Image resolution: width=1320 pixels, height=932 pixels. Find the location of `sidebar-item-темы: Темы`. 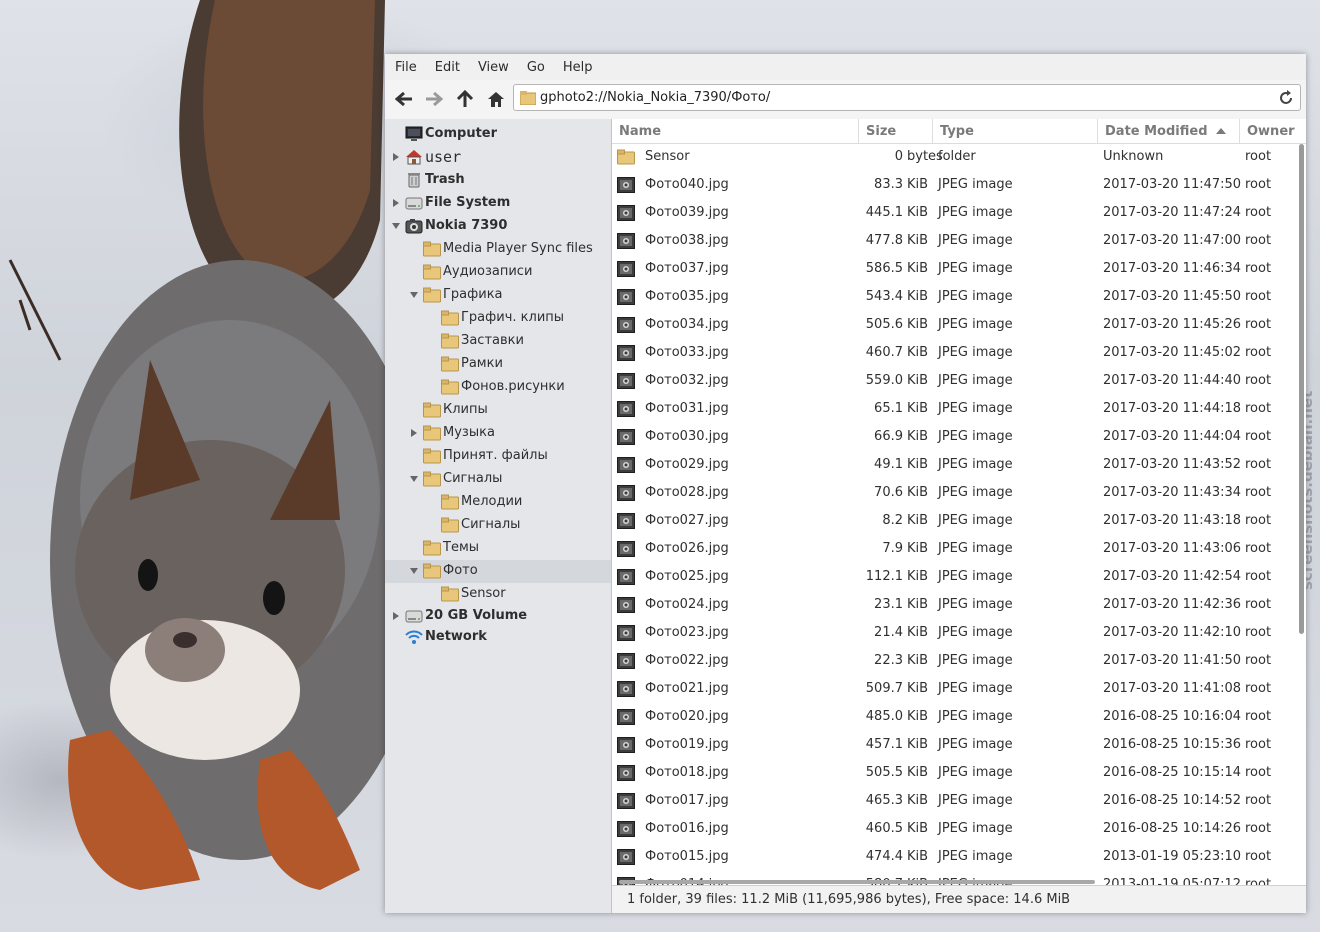

sidebar-item-темы: Темы is located at coordinates (498, 548).